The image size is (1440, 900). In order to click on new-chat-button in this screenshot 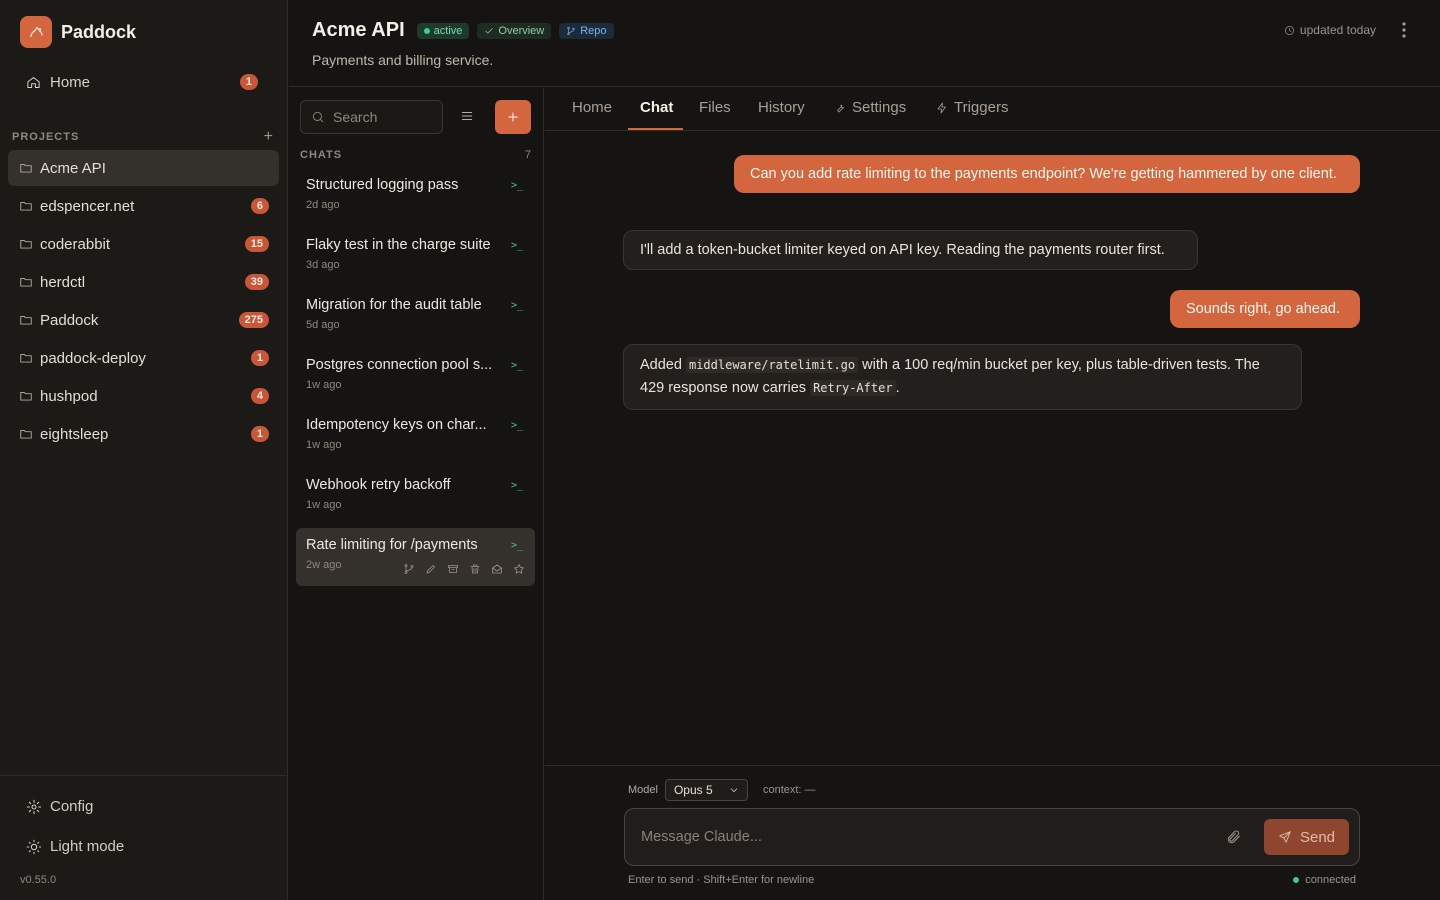, I will do `click(513, 117)`.